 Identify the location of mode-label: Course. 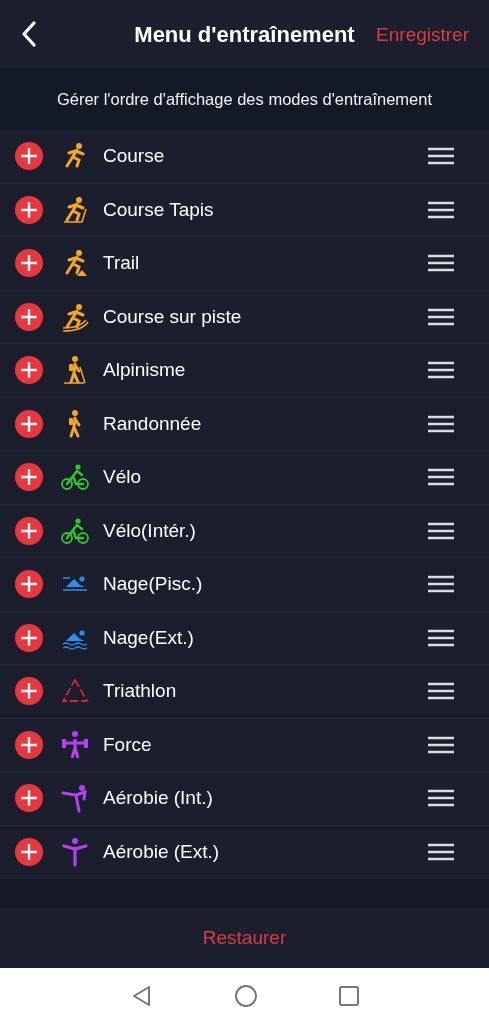
(134, 156).